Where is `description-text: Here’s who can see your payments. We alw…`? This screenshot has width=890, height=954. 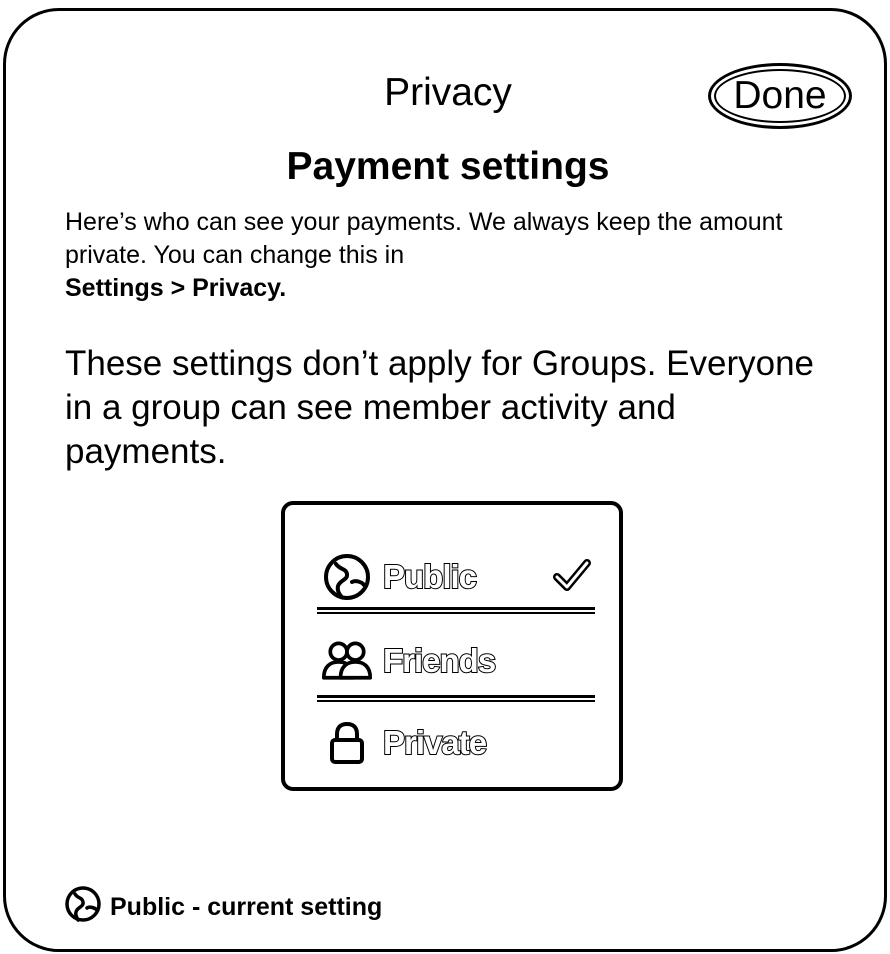
description-text: Here’s who can see your payments. We alw… is located at coordinates (424, 238).